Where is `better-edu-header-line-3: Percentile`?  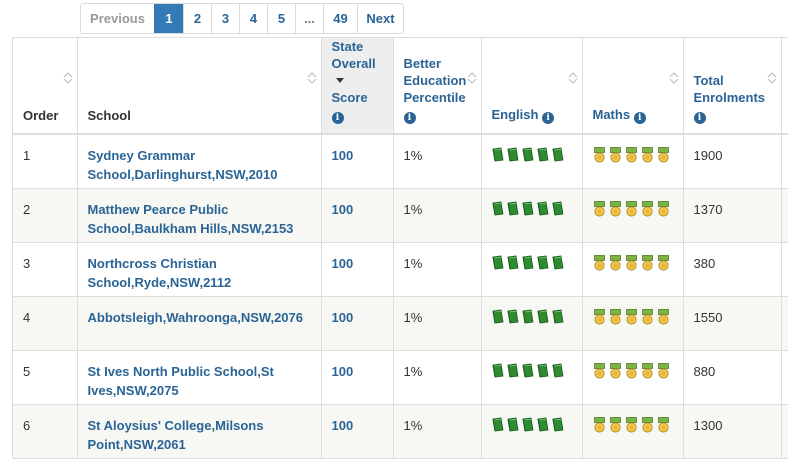 better-edu-header-line-3: Percentile is located at coordinates (434, 97).